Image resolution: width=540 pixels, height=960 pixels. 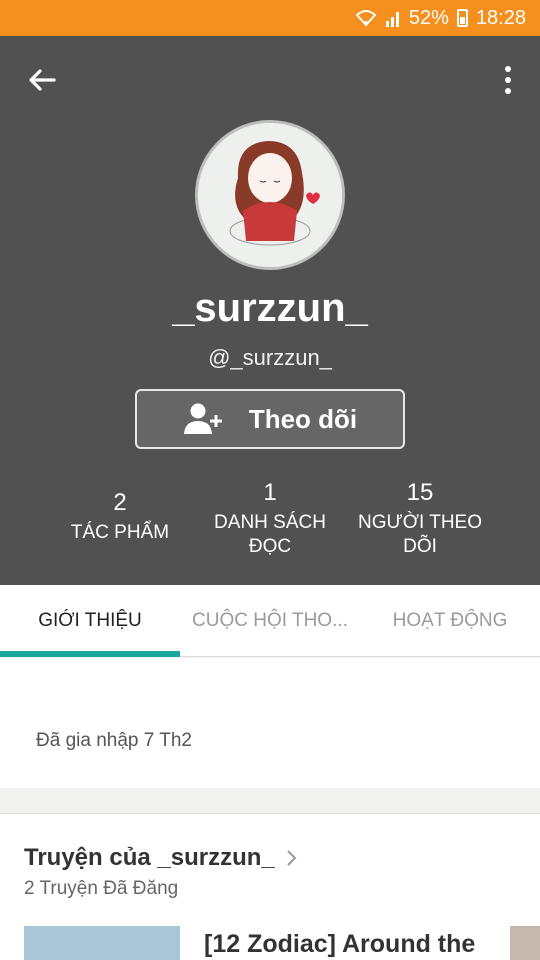 I want to click on follow-button: Theo dõi, so click(x=270, y=419).